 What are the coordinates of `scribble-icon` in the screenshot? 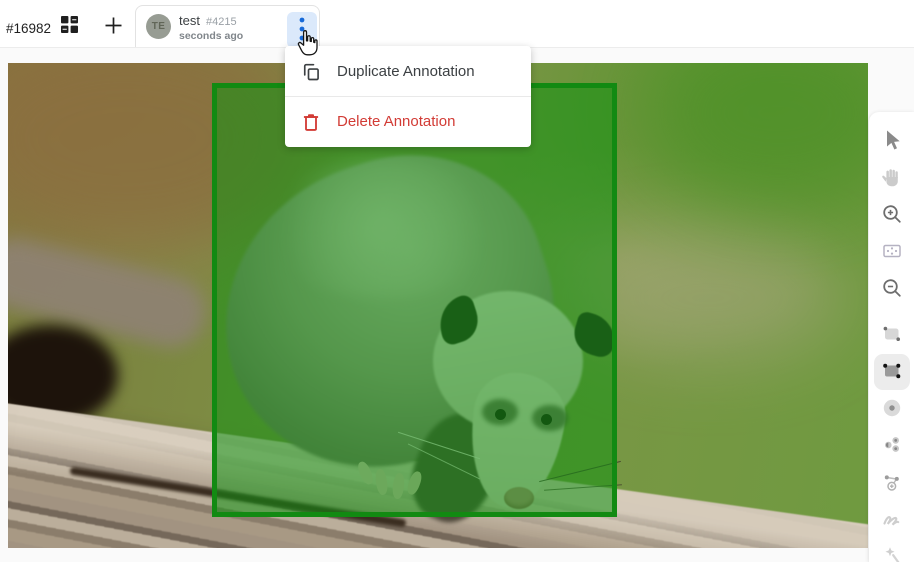 It's located at (892, 520).